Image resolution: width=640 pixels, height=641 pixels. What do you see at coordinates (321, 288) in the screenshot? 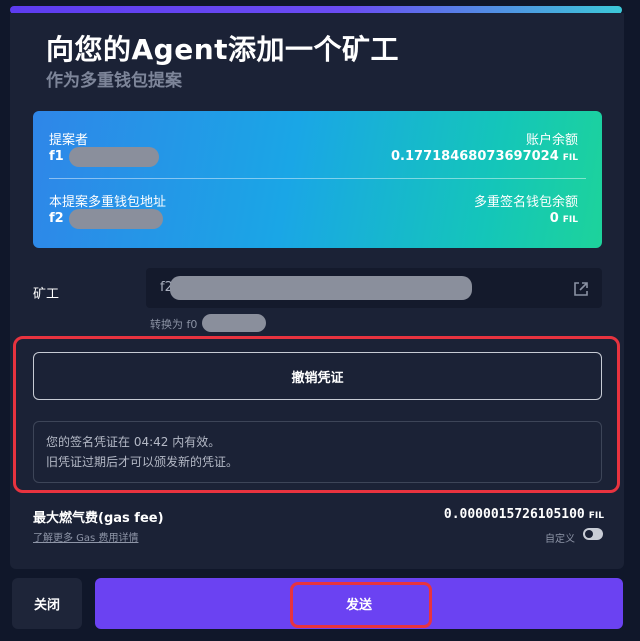
I see `redacted-miner-address` at bounding box center [321, 288].